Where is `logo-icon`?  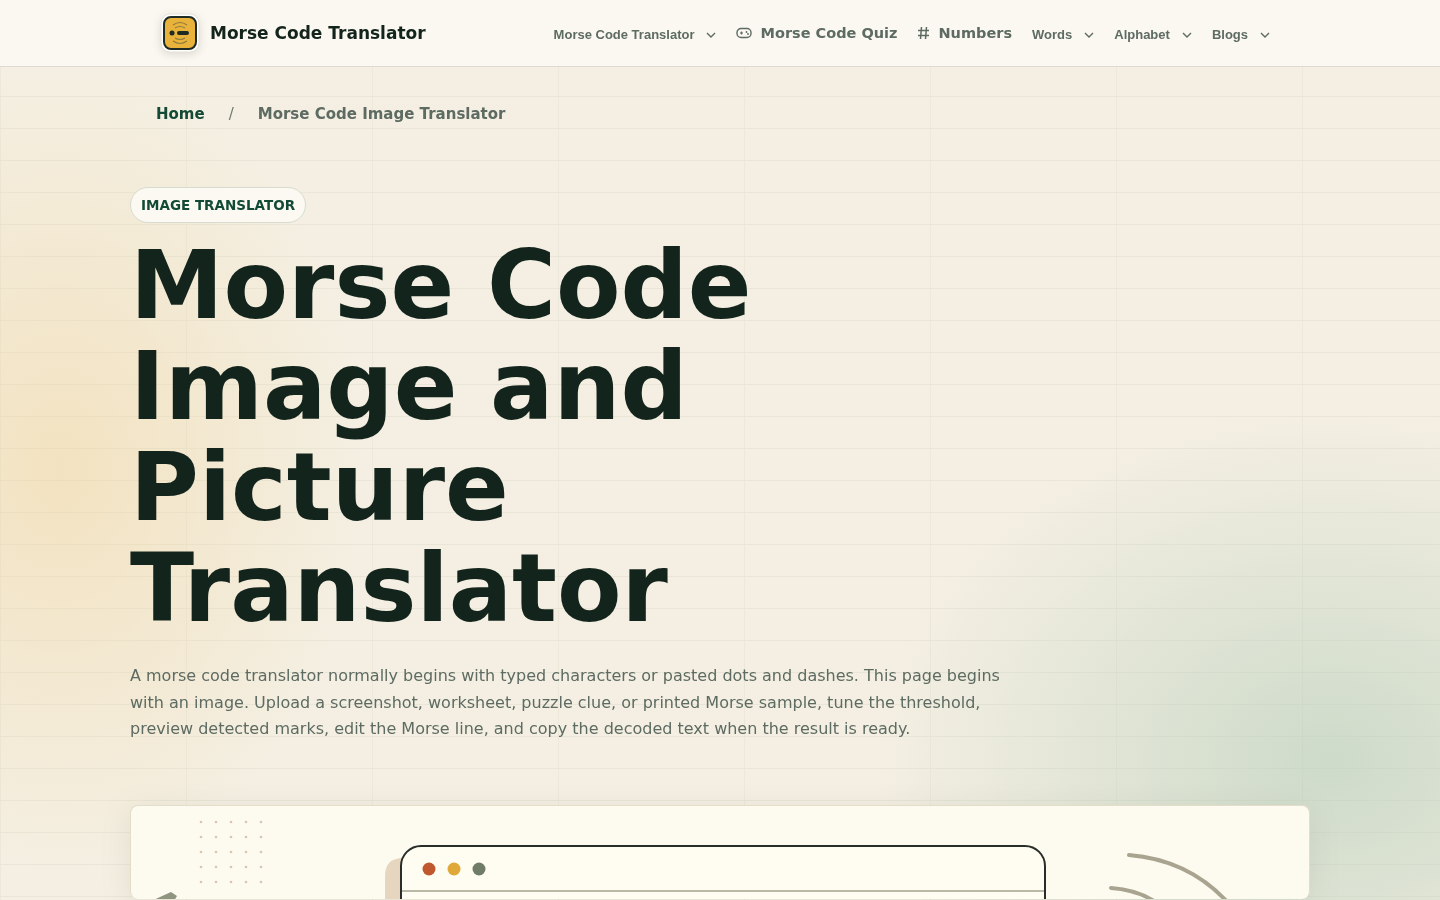
logo-icon is located at coordinates (180, 33).